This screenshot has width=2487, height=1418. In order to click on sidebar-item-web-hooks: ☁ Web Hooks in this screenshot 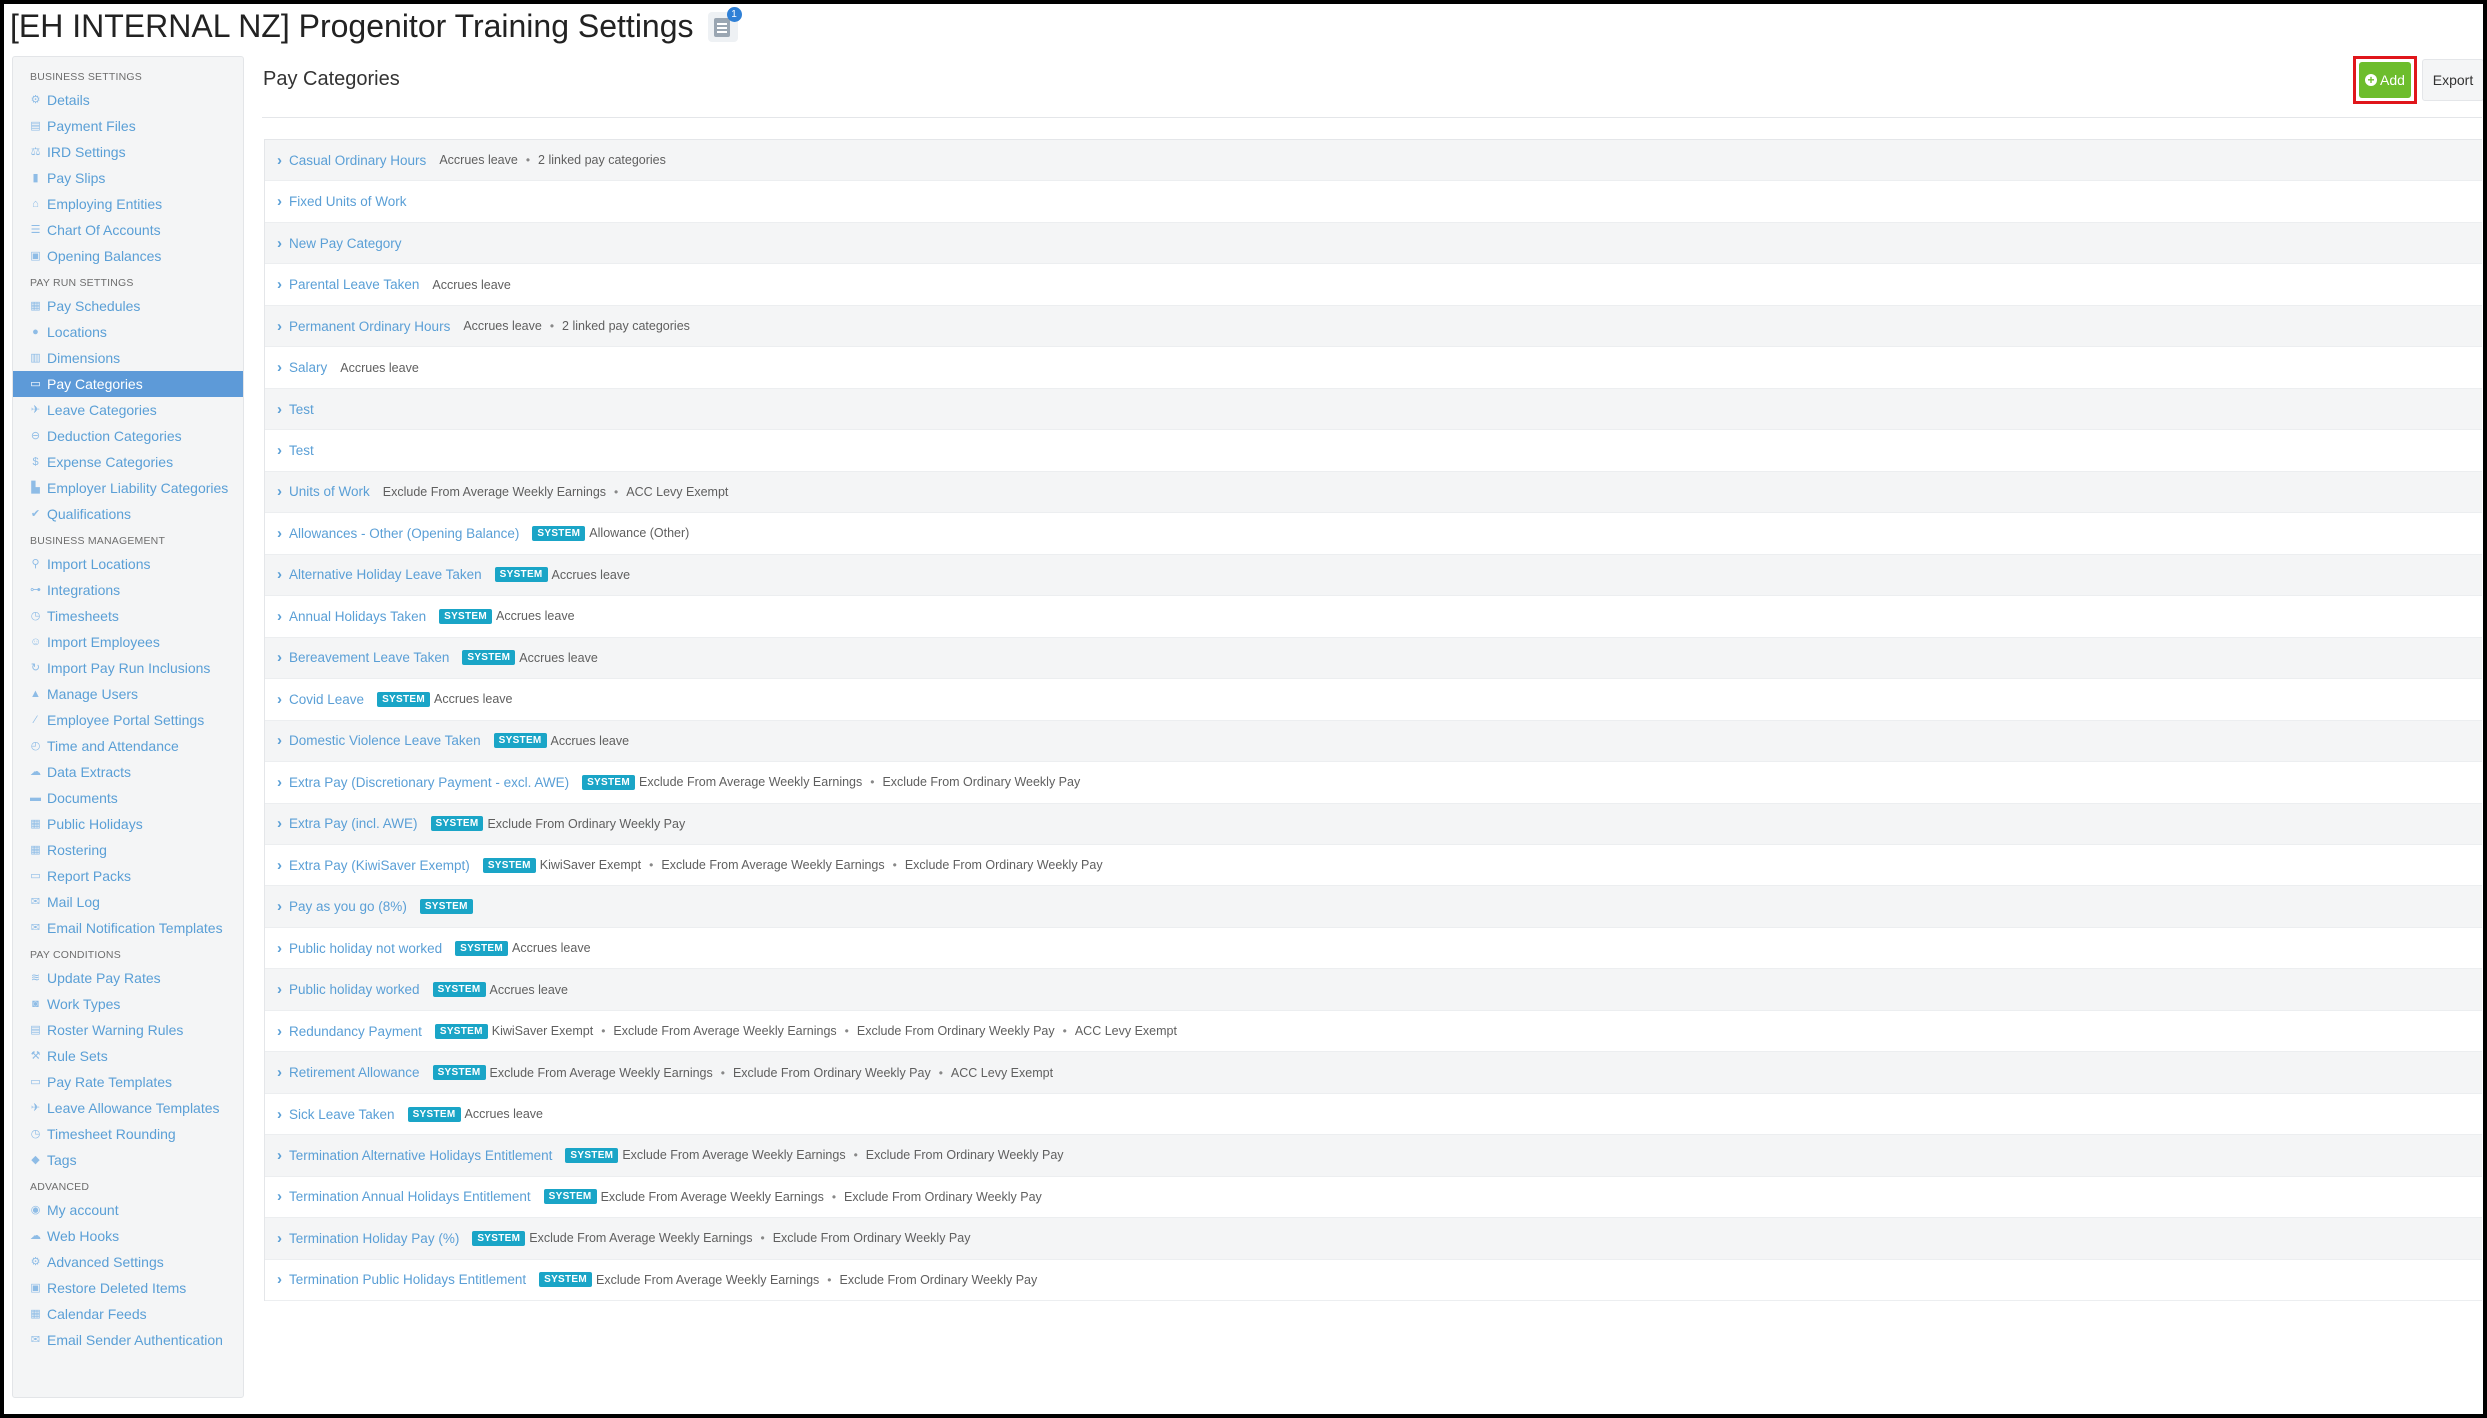, I will do `click(128, 1236)`.